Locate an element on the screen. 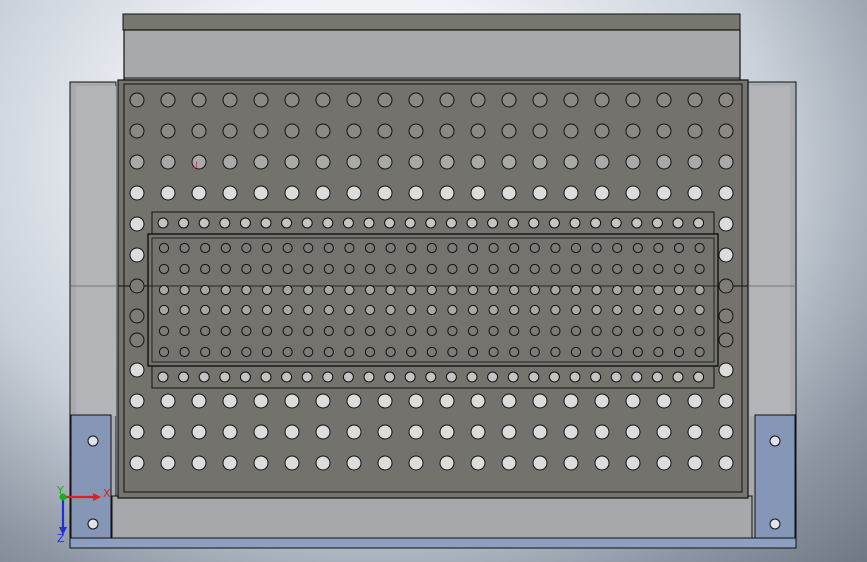 This screenshot has width=867, height=562. triad-z-label: Z is located at coordinates (61, 538).